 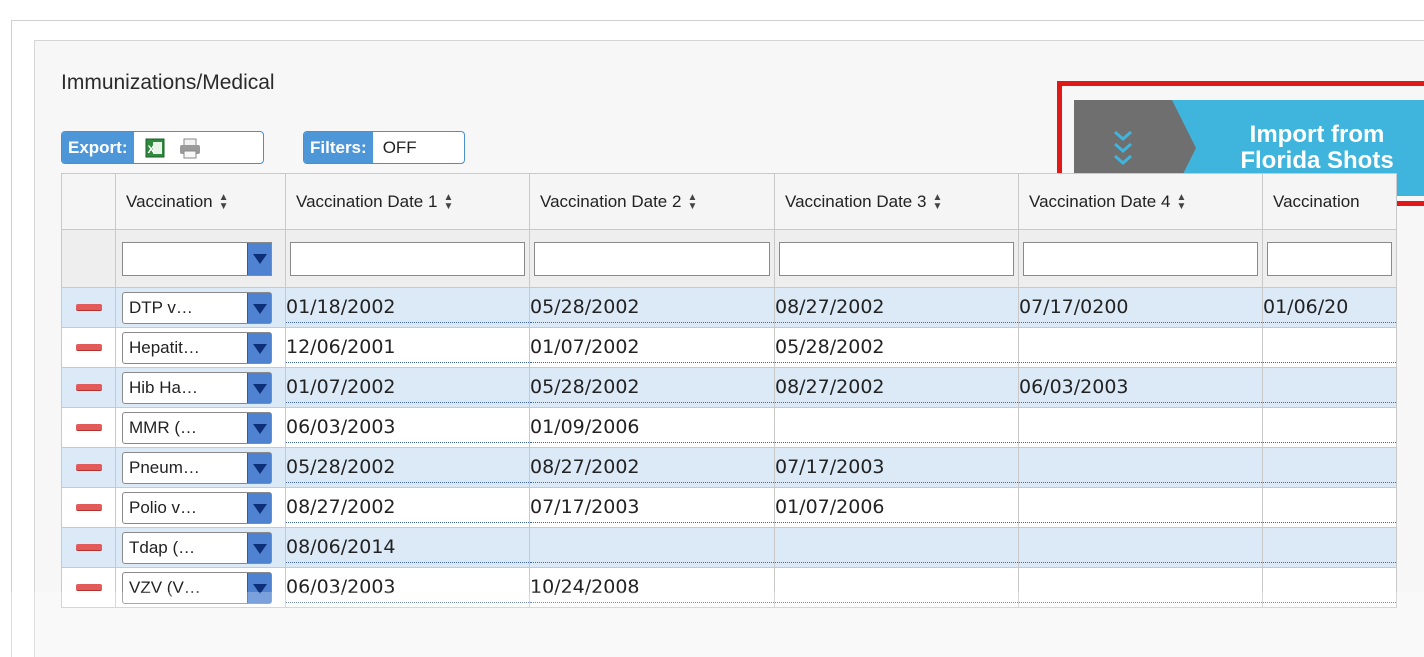 What do you see at coordinates (407, 547) in the screenshot?
I see `vaccination-date-cell: 08/06/2014` at bounding box center [407, 547].